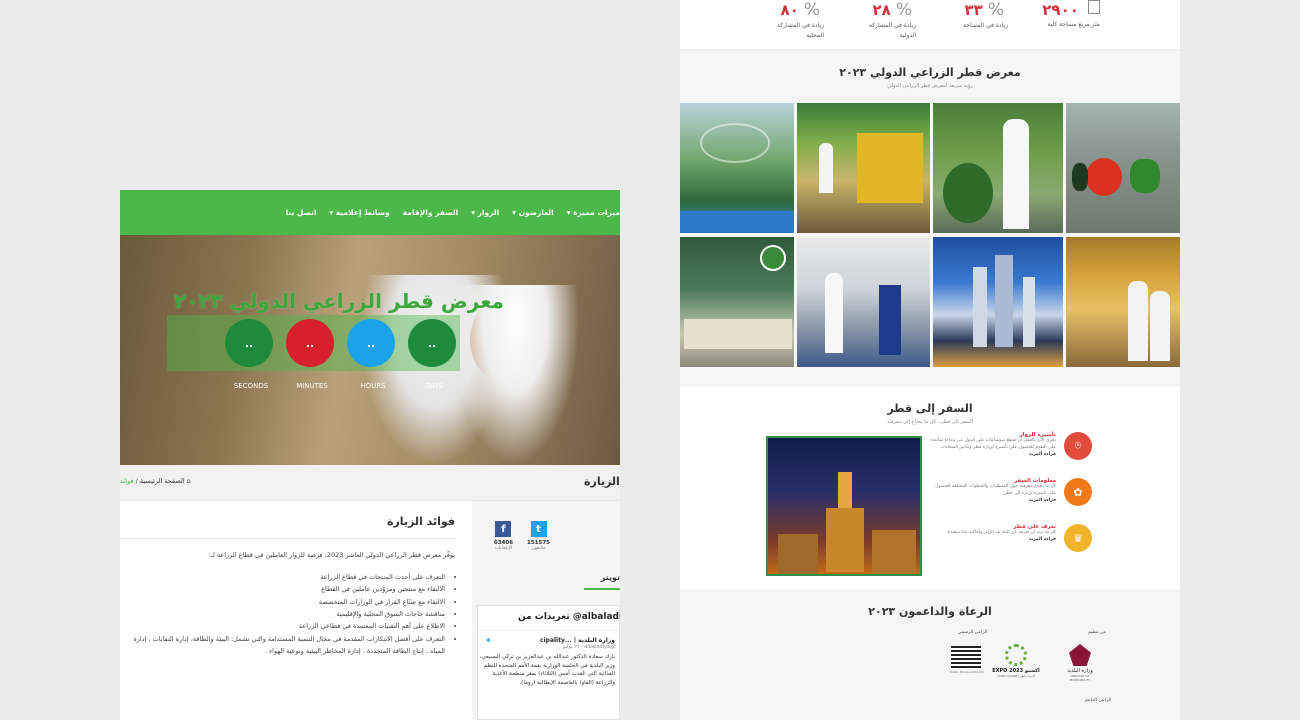 The height and width of the screenshot is (720, 1300). What do you see at coordinates (602, 581) in the screenshot?
I see `tab-twitter: تويتر` at bounding box center [602, 581].